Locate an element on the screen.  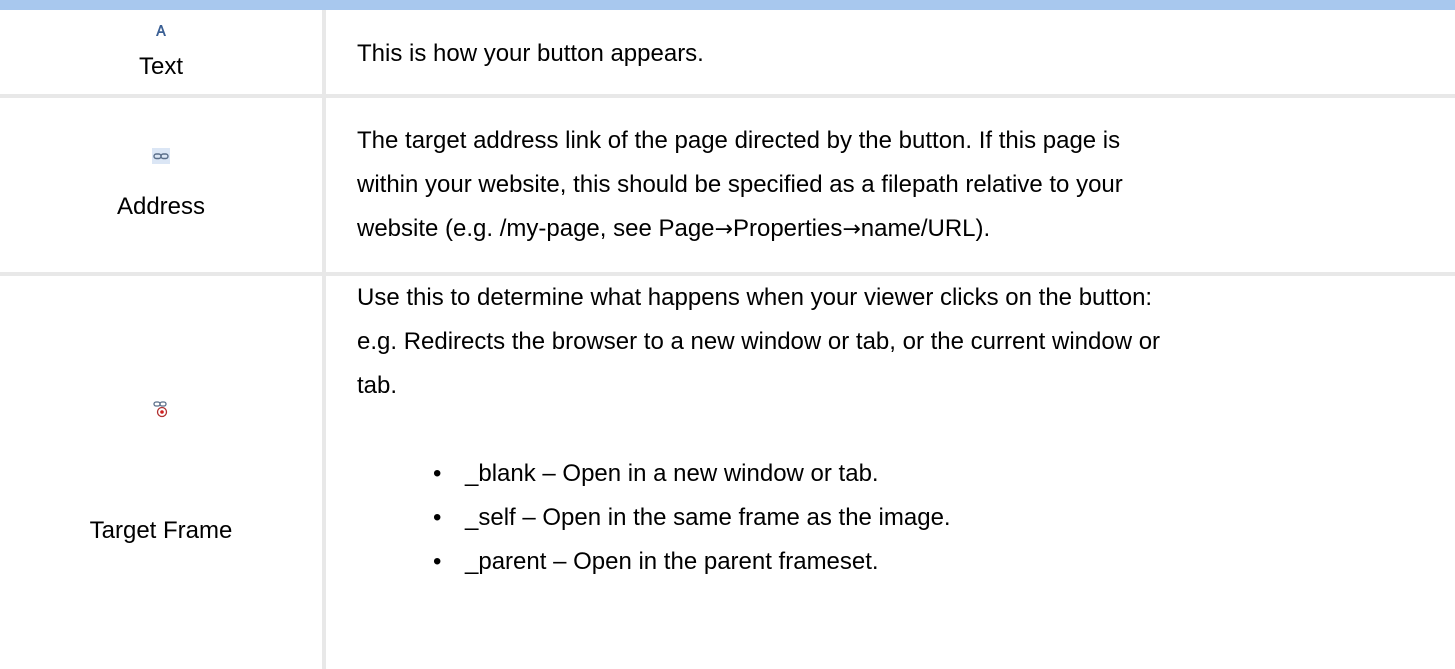
option-parent: _parent – Open in the parent frameset. is located at coordinates (672, 561).